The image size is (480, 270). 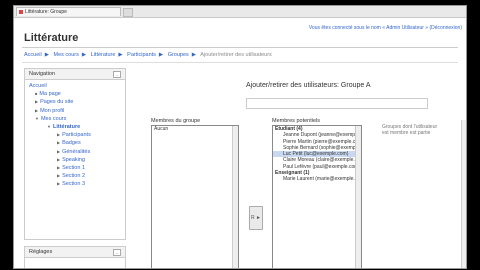 I want to click on list-option: Jeanne Dupont (jeanne@exemple.com), so click(x=317, y=135).